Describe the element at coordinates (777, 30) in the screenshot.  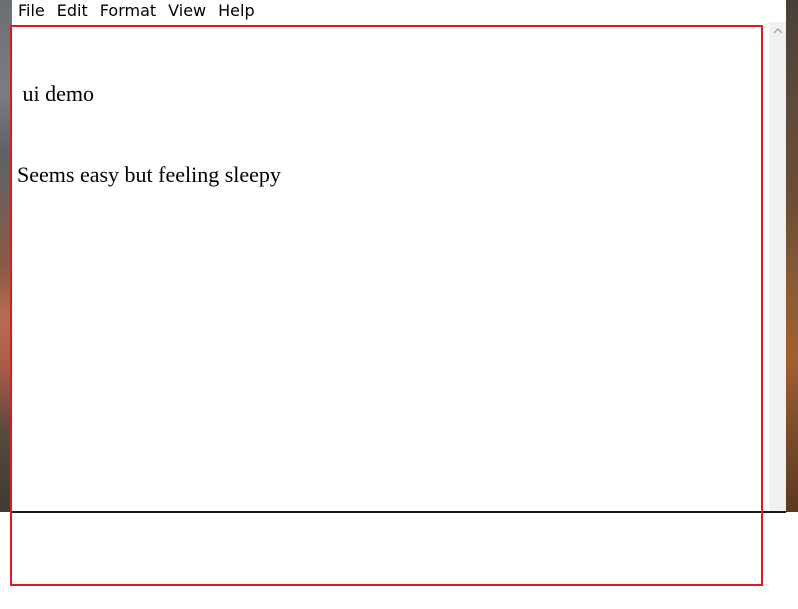
I see `chevron-up-icon` at that location.